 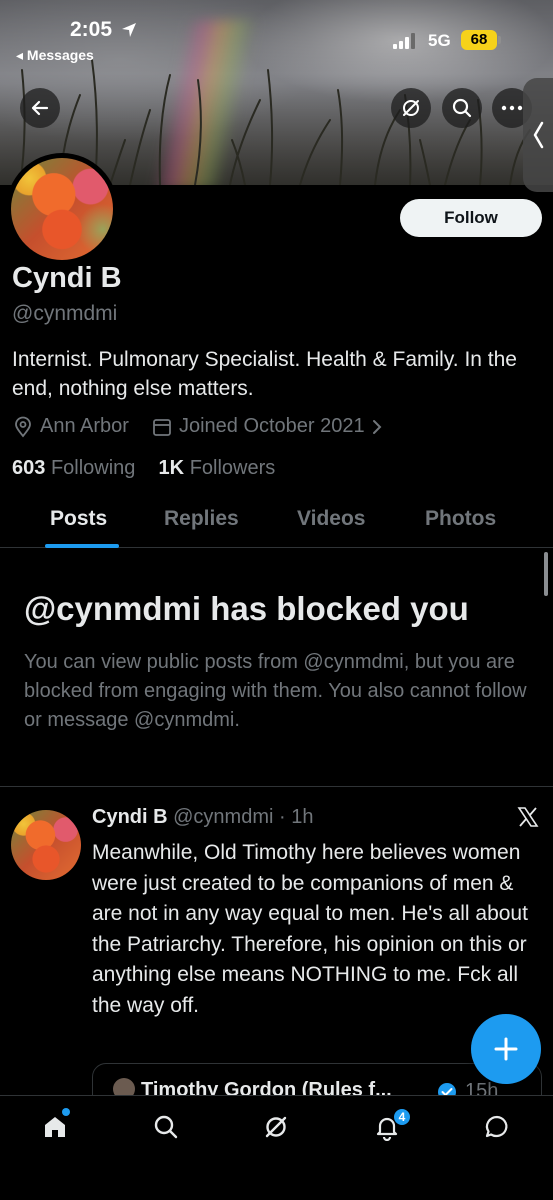 I want to click on nav-messages, so click(x=497, y=1127).